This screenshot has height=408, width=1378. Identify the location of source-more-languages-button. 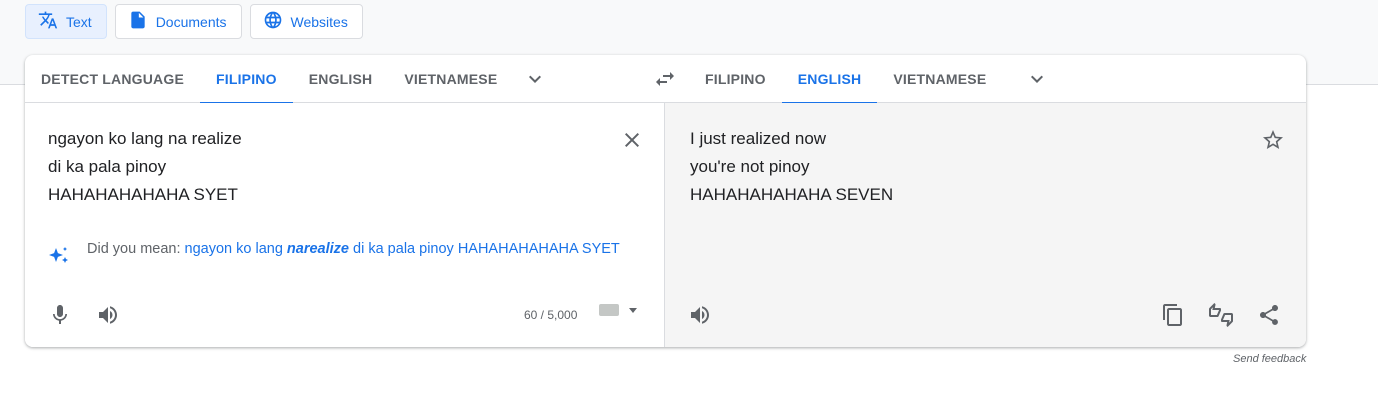
(535, 79).